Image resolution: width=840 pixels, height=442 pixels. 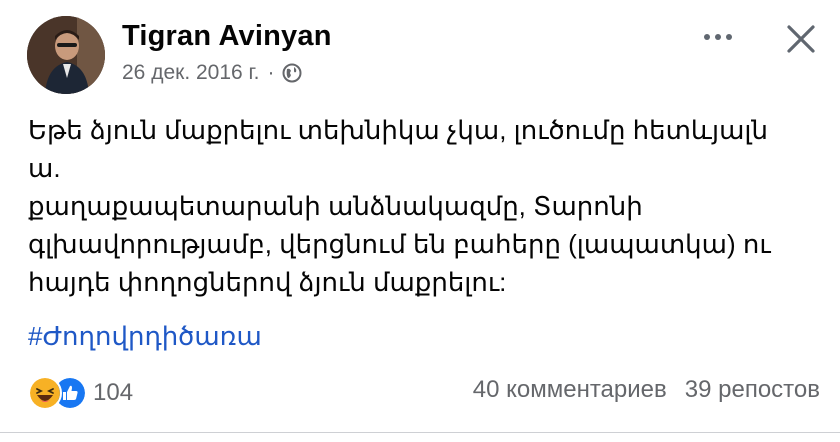 I want to click on reaction-count: 104, so click(x=113, y=392).